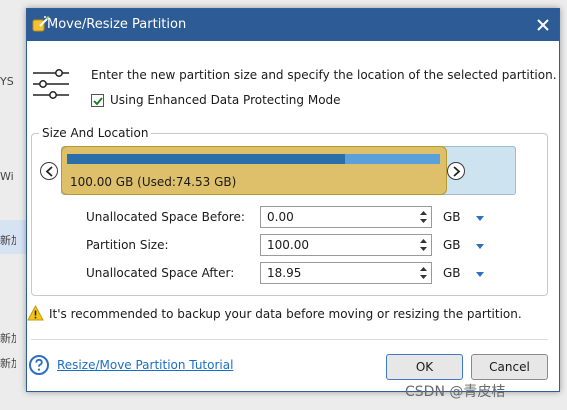 This screenshot has width=567, height=410. I want to click on partition-size-spinner, so click(423, 245).